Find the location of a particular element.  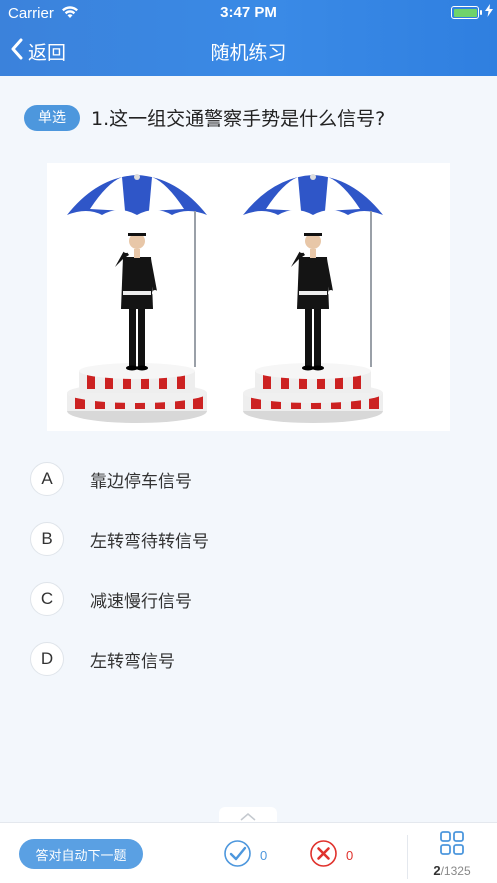

option-d: D 左转弯信号 is located at coordinates (102, 659).